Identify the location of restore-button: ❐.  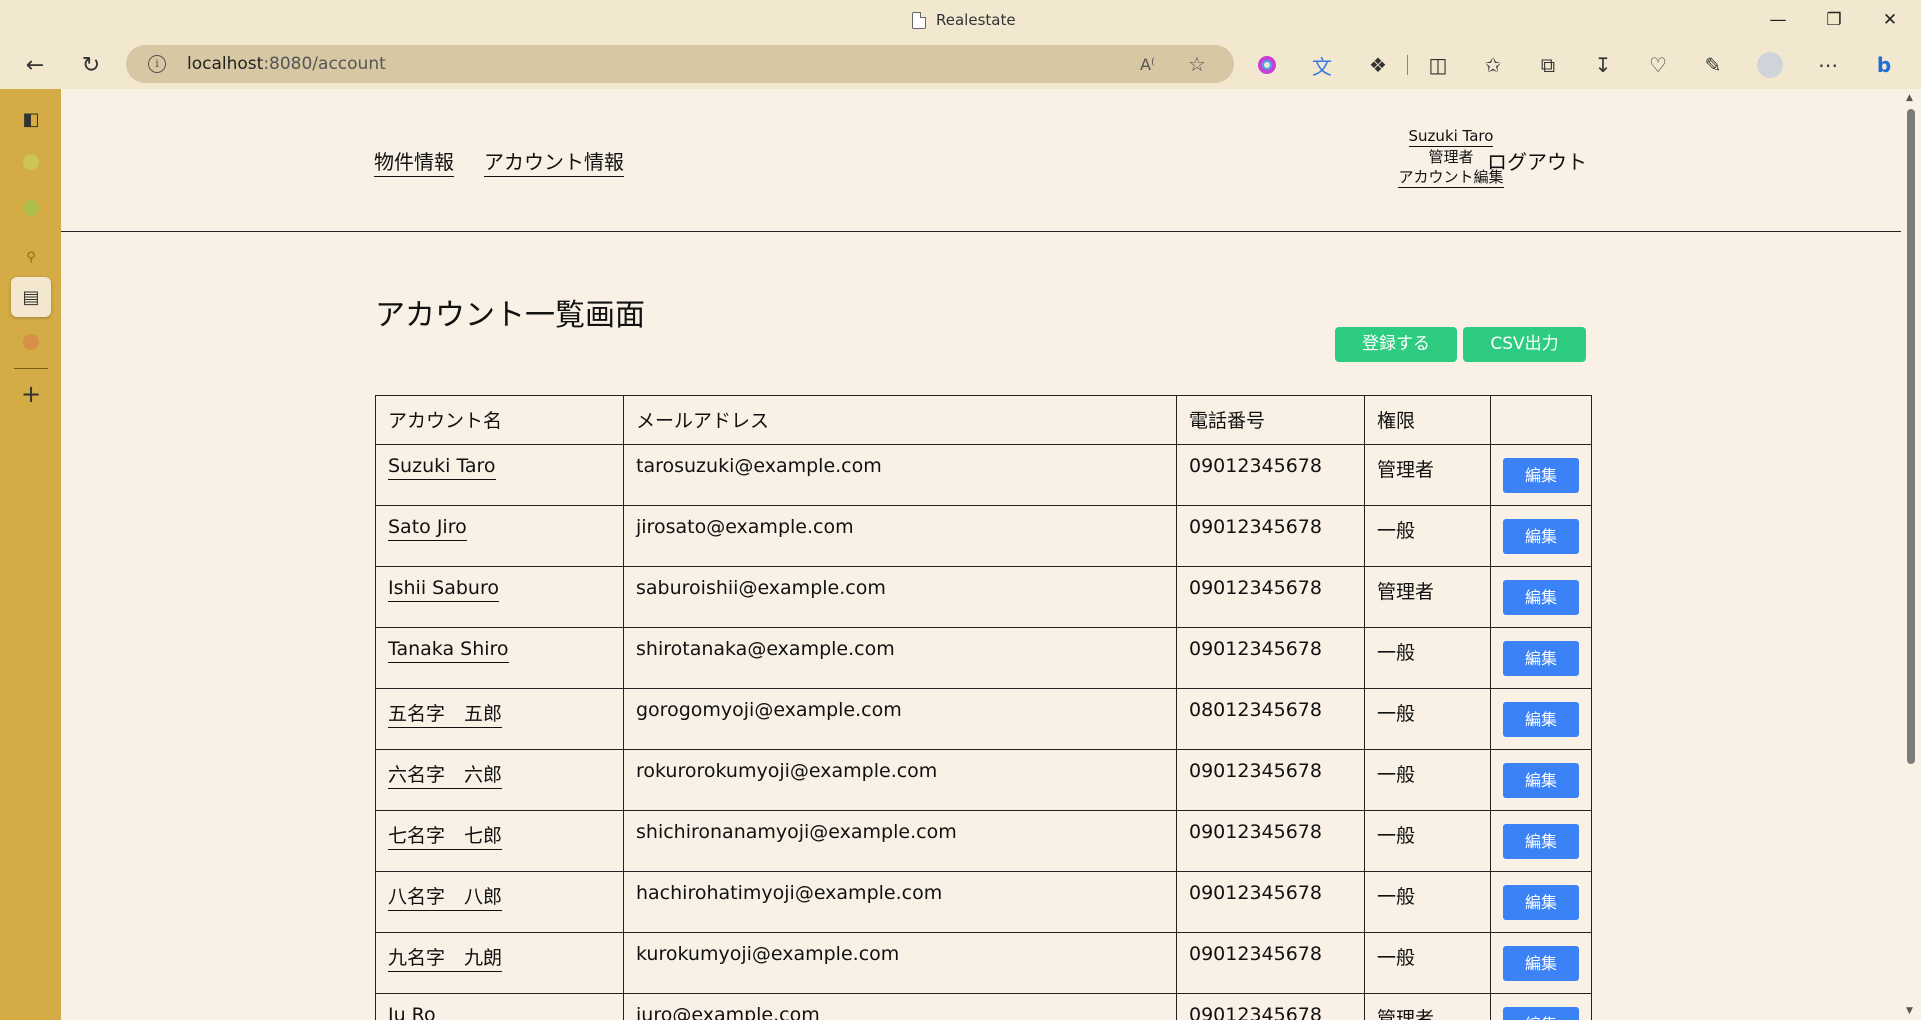
(1834, 20).